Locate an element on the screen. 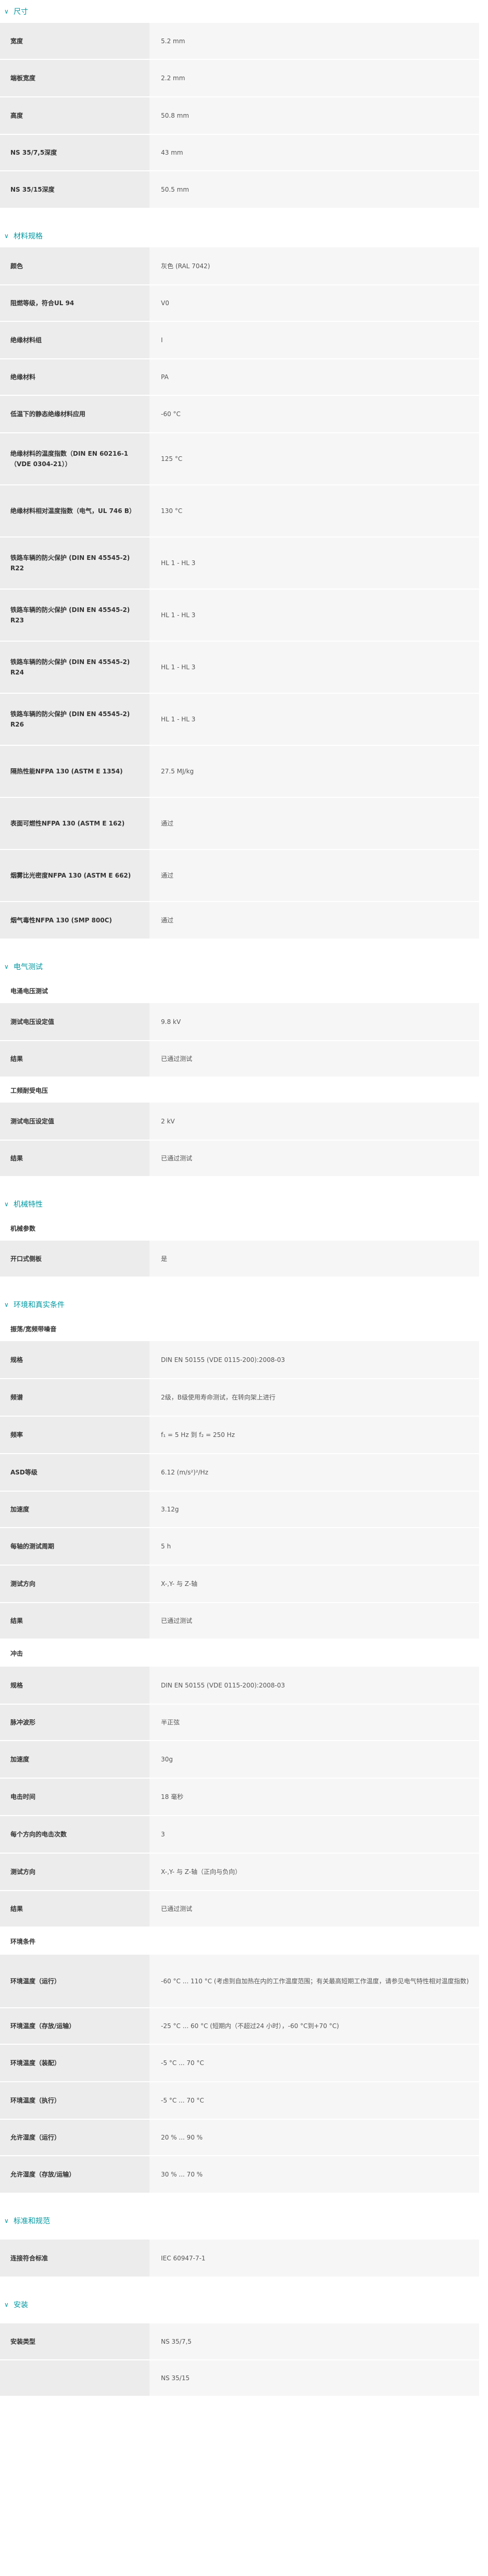 The width and height of the screenshot is (488, 2576). spec-key: NS 35/15深度 is located at coordinates (74, 190).